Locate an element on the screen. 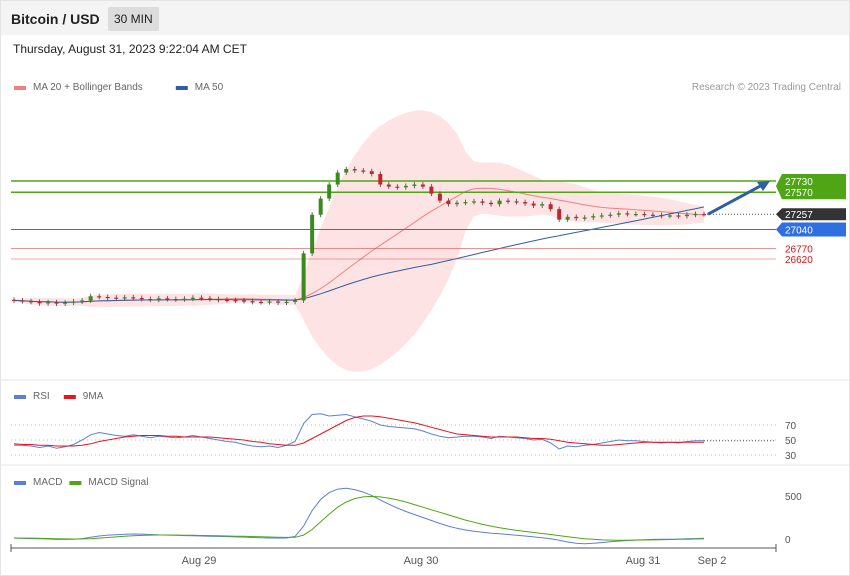 This screenshot has width=850, height=576. resistance-label: 27730 is located at coordinates (799, 182).